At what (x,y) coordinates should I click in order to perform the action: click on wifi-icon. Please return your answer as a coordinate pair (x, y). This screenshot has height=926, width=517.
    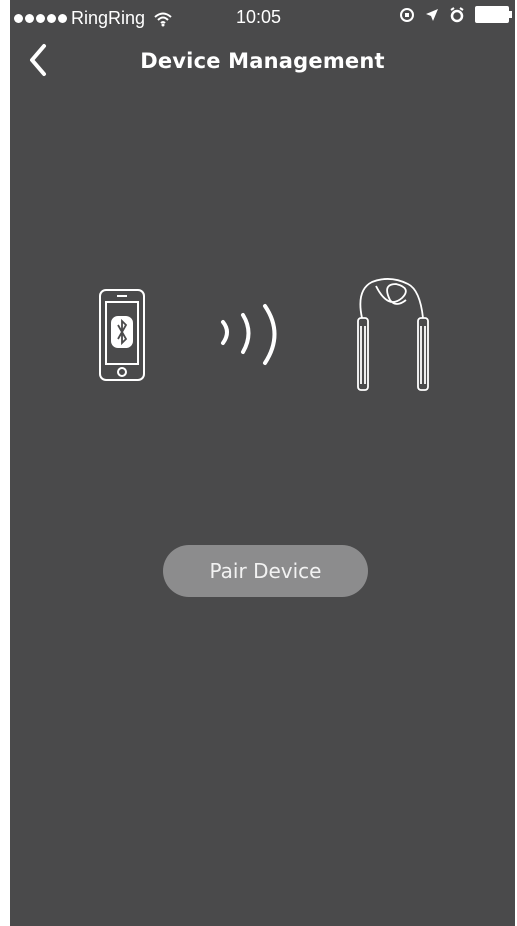
    Looking at the image, I should click on (163, 19).